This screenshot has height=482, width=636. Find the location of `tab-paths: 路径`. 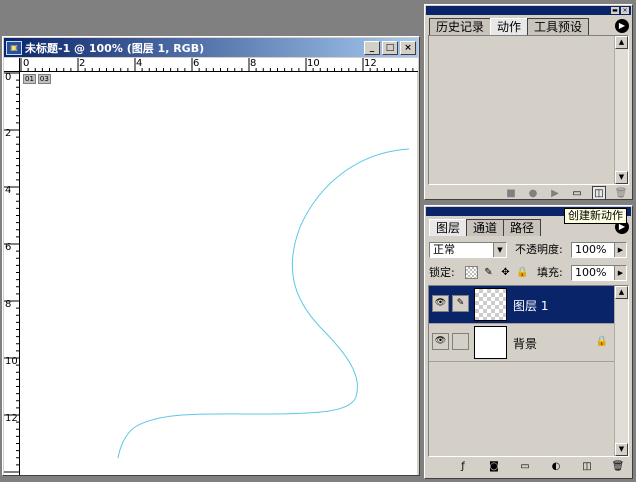

tab-paths: 路径 is located at coordinates (522, 227).